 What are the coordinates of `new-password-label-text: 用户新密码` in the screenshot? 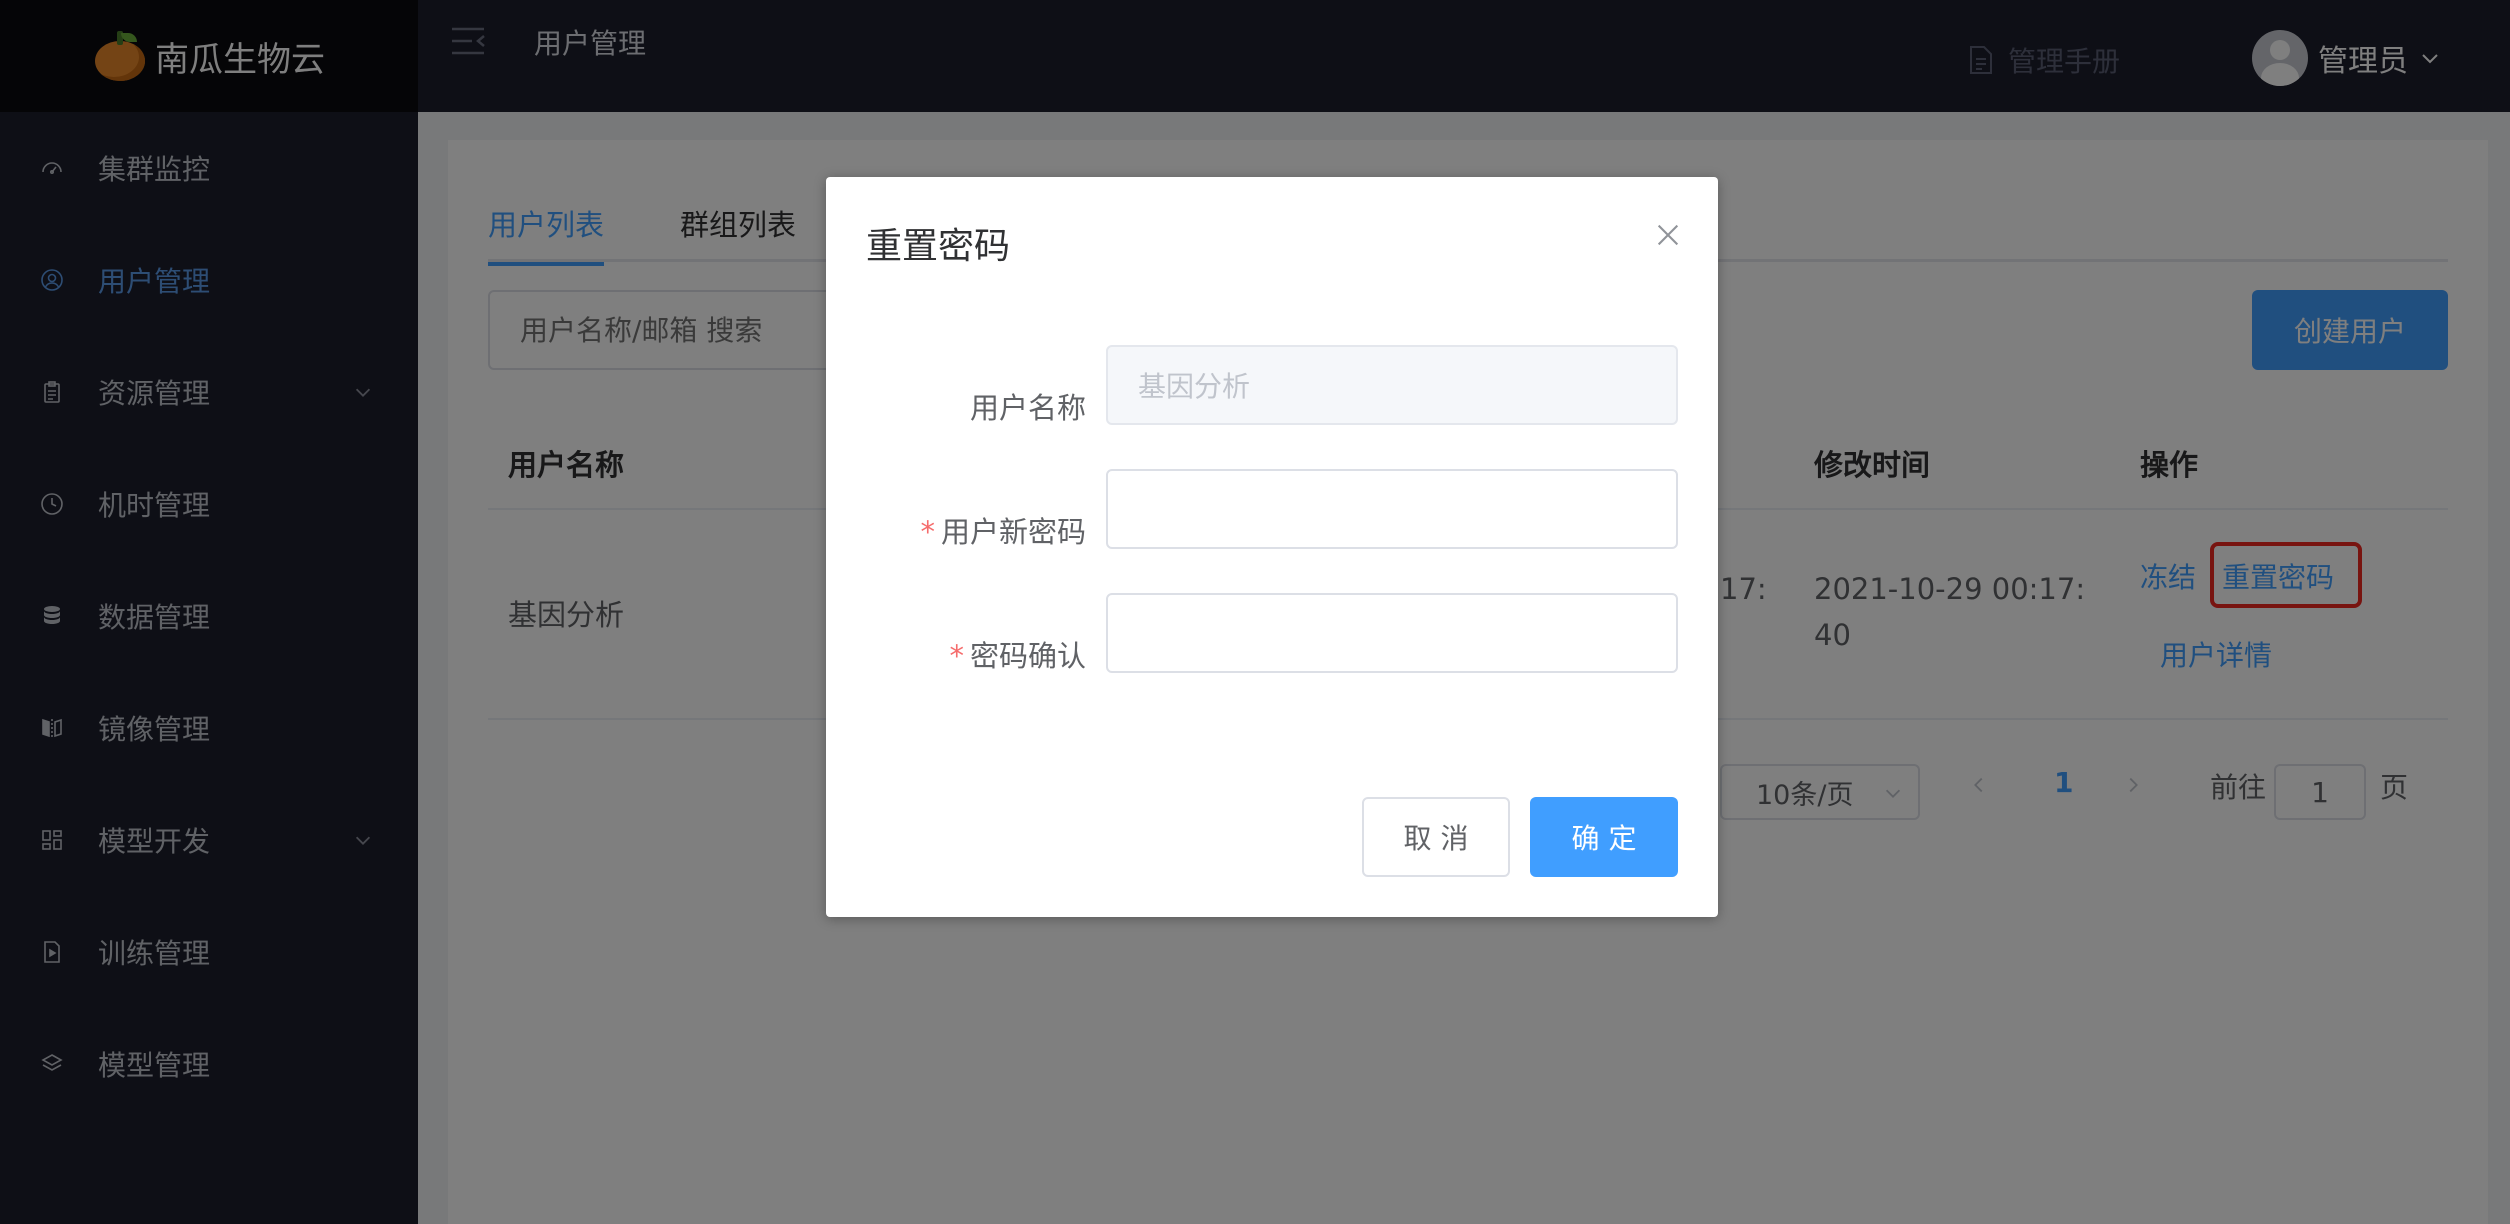 It's located at (1013, 532).